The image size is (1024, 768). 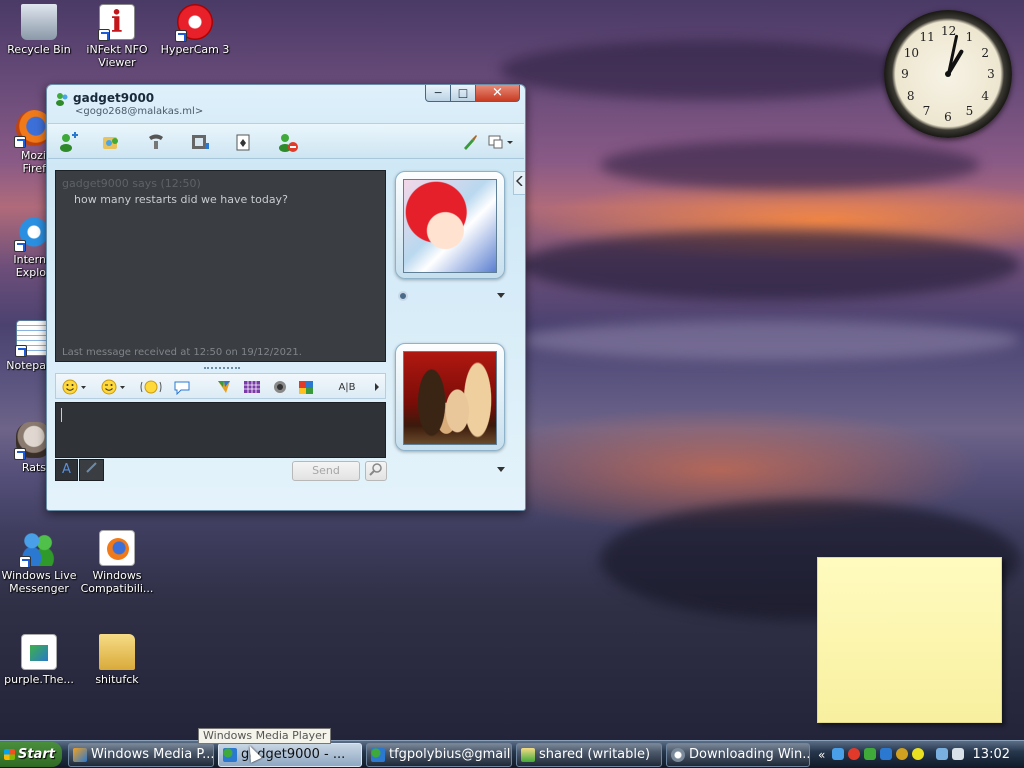 I want to click on games-button, so click(x=244, y=142).